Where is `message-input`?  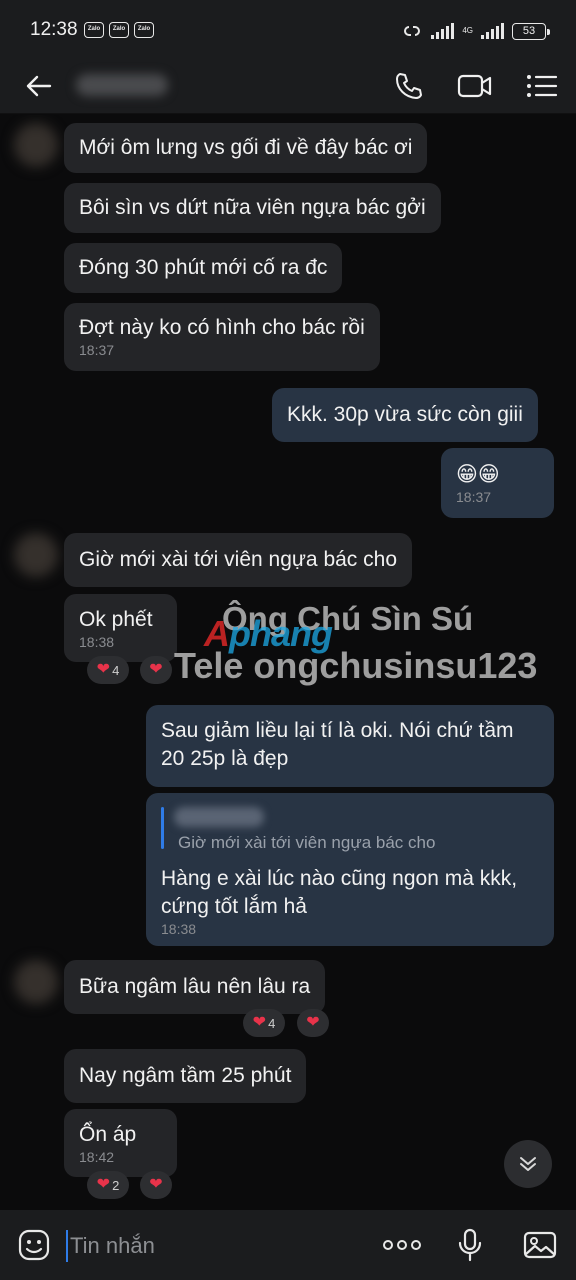 message-input is located at coordinates (211, 1246).